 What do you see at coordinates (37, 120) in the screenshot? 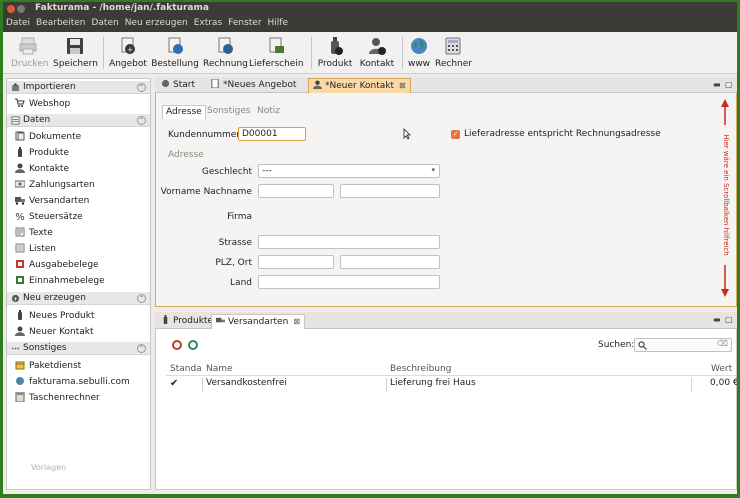
I see `section-data-title: Daten` at bounding box center [37, 120].